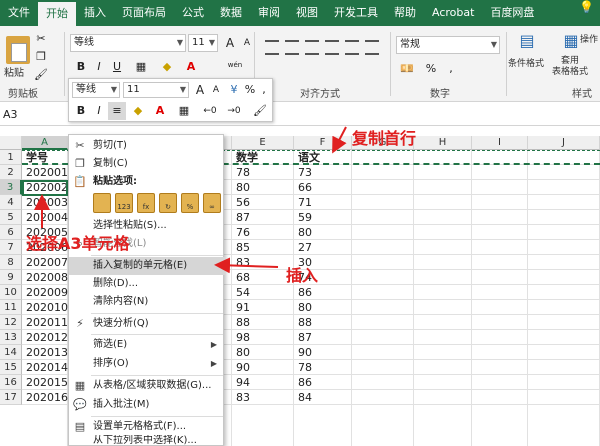  I want to click on annotation-select-a3: 选择A3单元格, so click(78, 243).